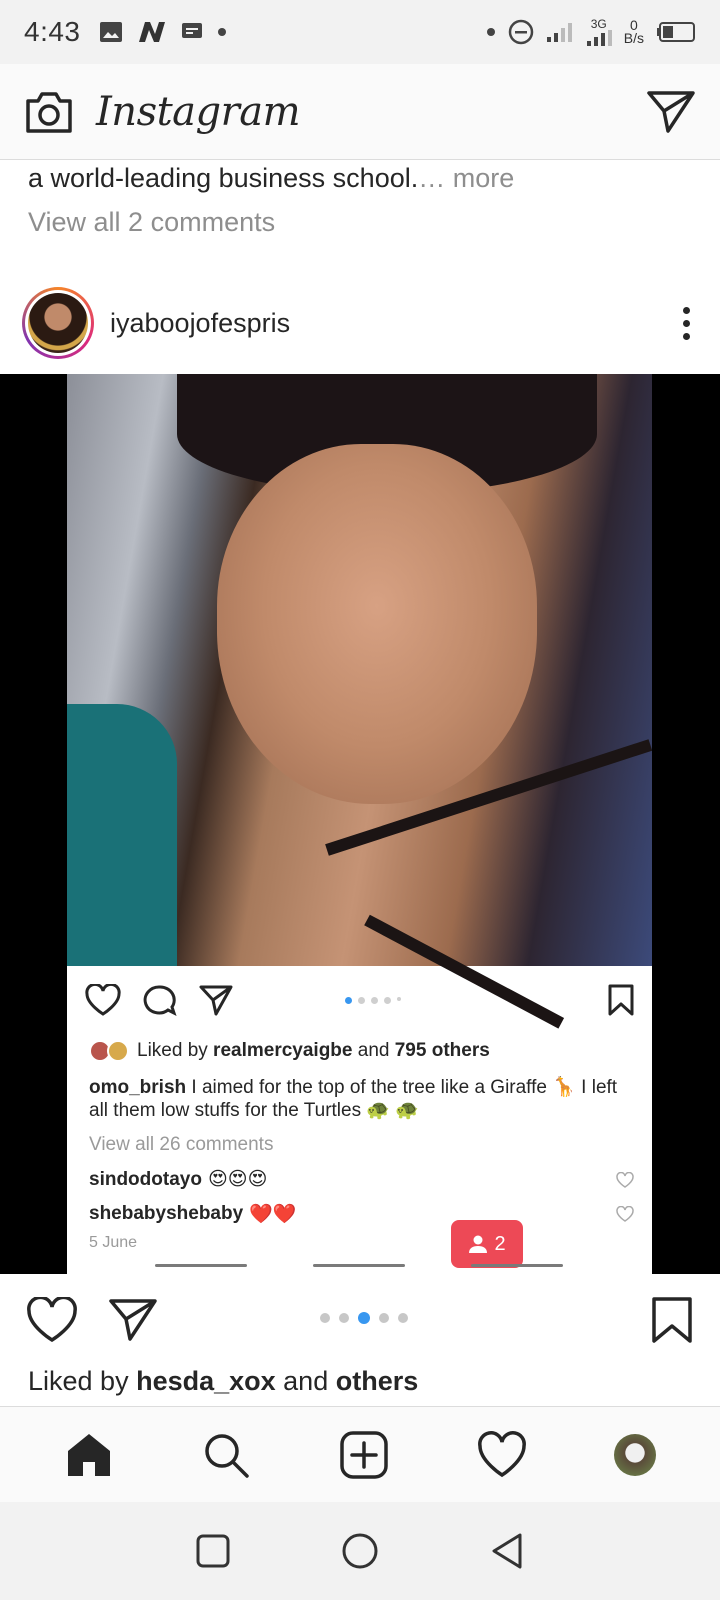 The width and height of the screenshot is (720, 1600). I want to click on story-ring-avatar, so click(58, 323).